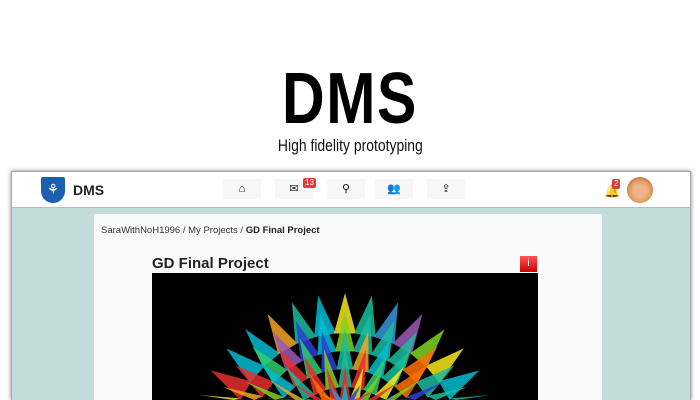 The height and width of the screenshot is (400, 700). I want to click on page-title: GD Final Project, so click(210, 263).